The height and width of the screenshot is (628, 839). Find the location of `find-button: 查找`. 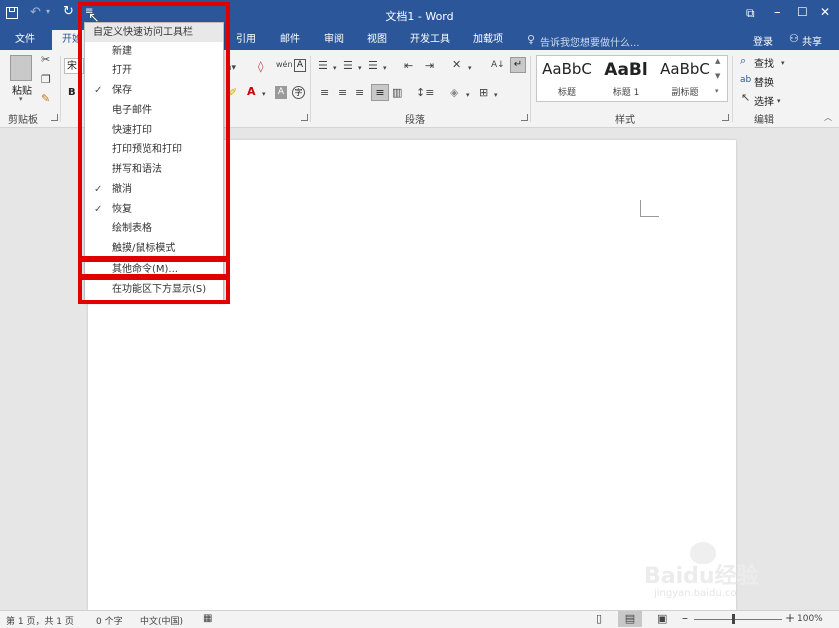

find-button: 查找 is located at coordinates (764, 62).